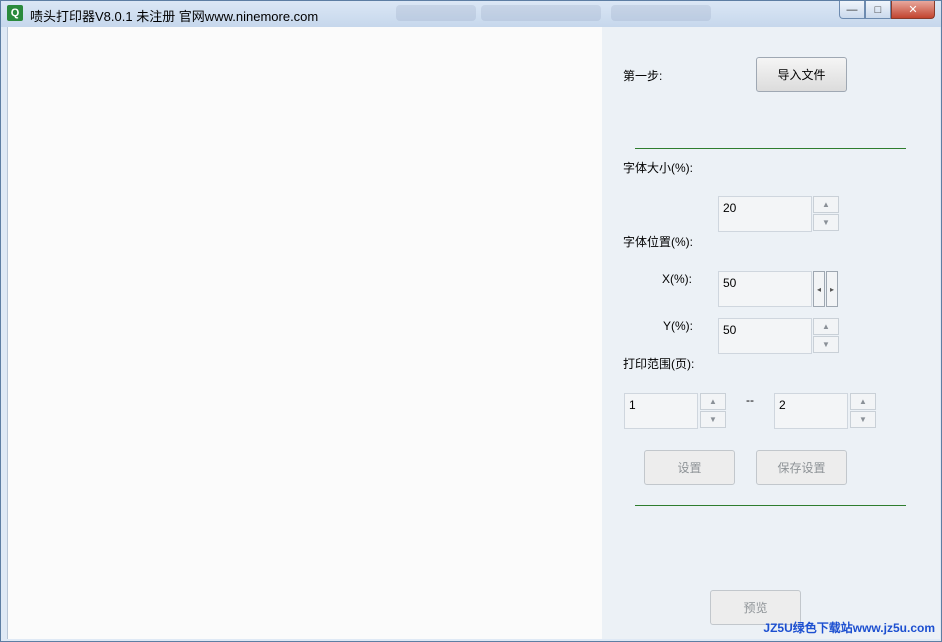 This screenshot has width=942, height=642. What do you see at coordinates (658, 168) in the screenshot?
I see `font-size-label: 字体大小(%):` at bounding box center [658, 168].